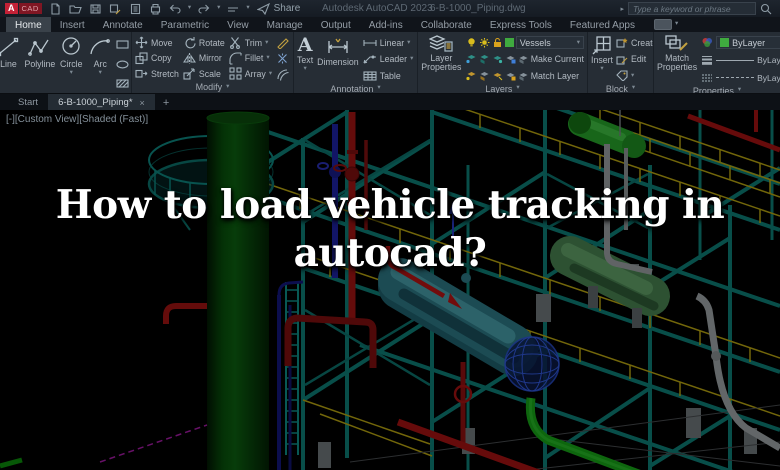  Describe the element at coordinates (388, 76) in the screenshot. I see `table-tool: Table` at that location.